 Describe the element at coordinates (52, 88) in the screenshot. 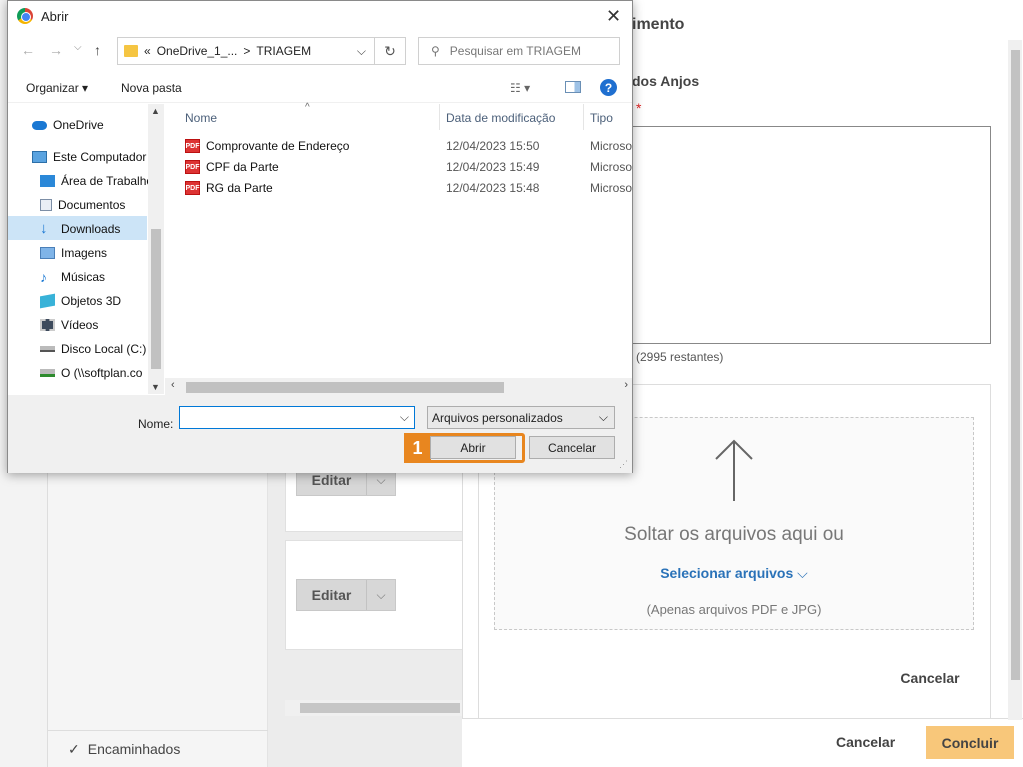

I see `organize-label: Organizar` at that location.